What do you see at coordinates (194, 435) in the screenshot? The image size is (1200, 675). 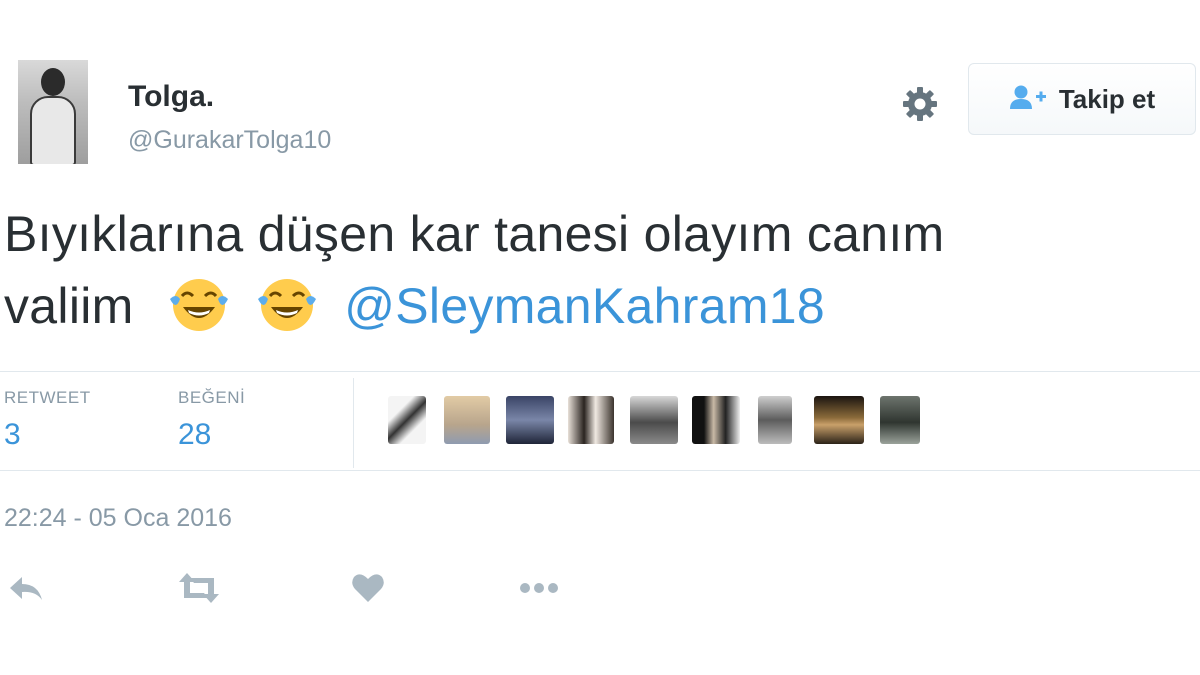 I see `like-count: 28` at bounding box center [194, 435].